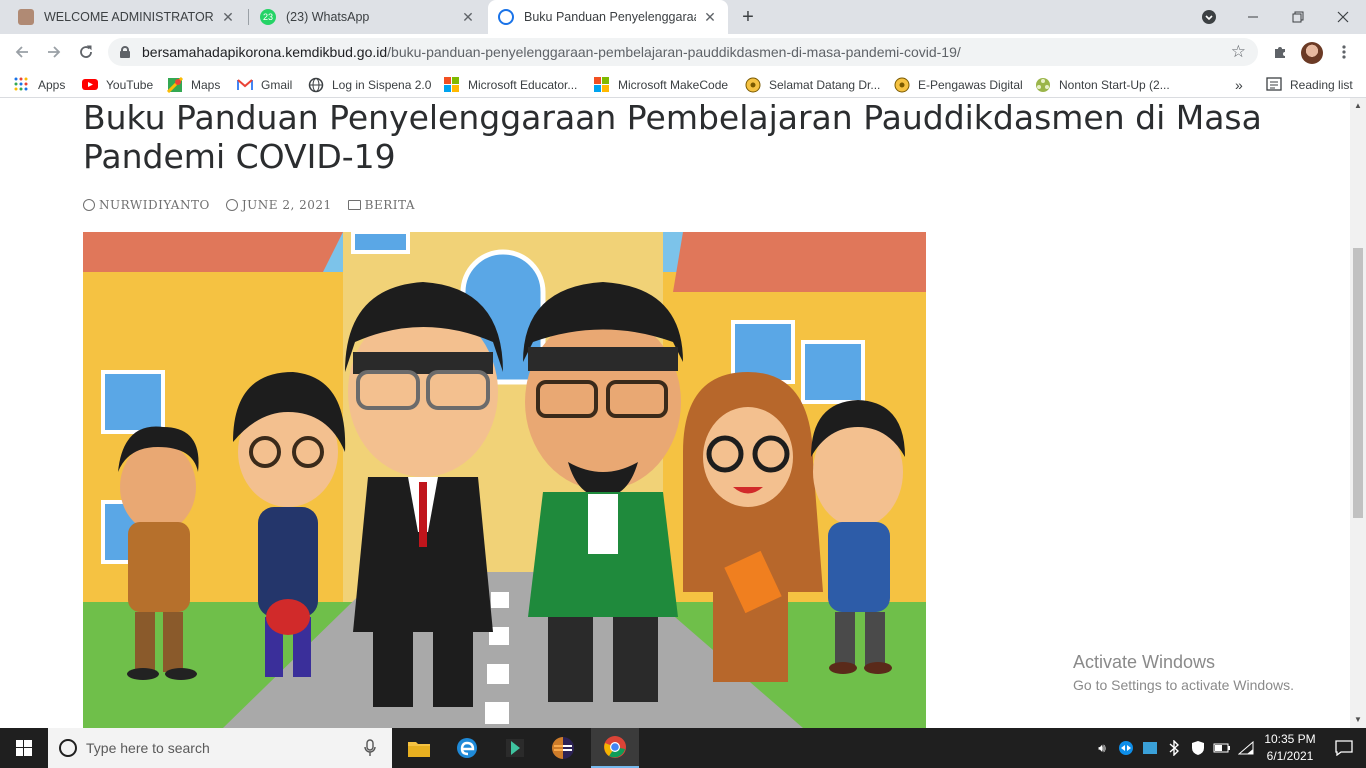 This screenshot has width=1366, height=768. I want to click on eclipse-icon, so click(563, 748).